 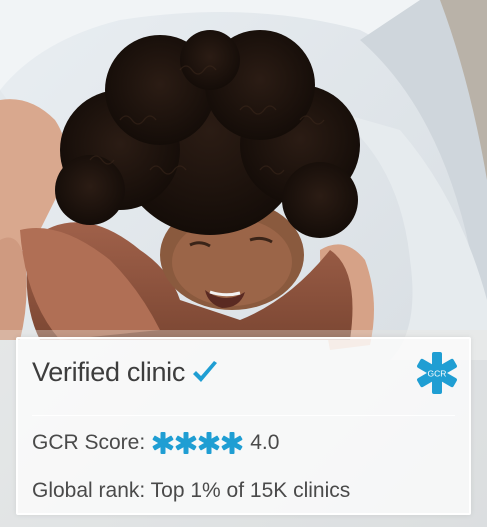 I want to click on card-title-row: Verified clinic, so click(x=125, y=372).